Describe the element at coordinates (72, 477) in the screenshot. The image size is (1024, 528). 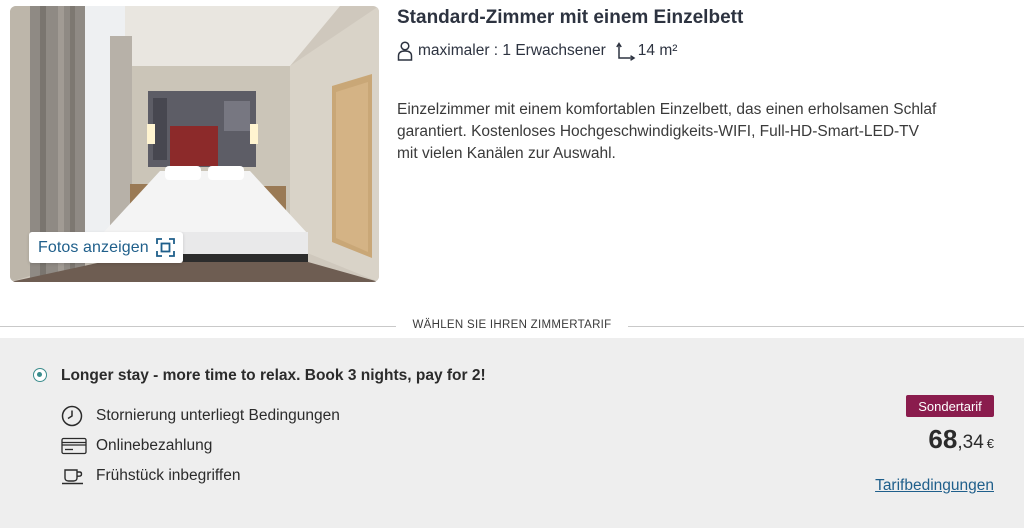
I see `coffee-cup-icon` at that location.